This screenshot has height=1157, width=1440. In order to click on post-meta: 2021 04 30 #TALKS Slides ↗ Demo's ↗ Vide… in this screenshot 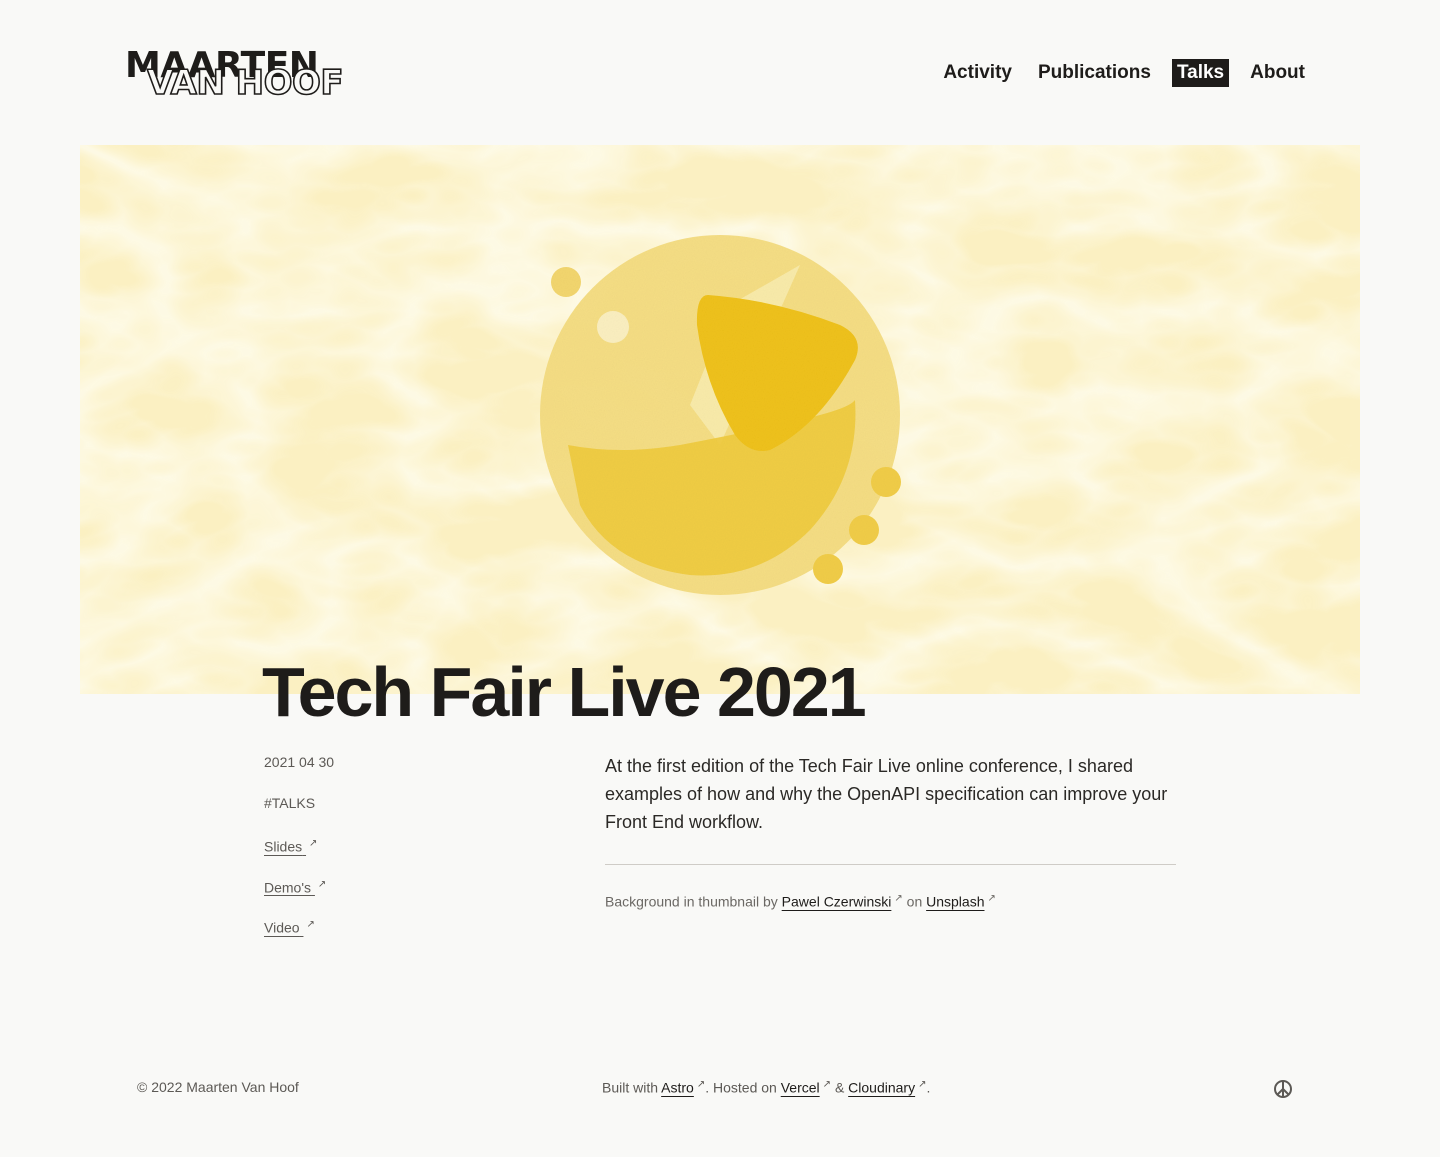, I will do `click(394, 853)`.